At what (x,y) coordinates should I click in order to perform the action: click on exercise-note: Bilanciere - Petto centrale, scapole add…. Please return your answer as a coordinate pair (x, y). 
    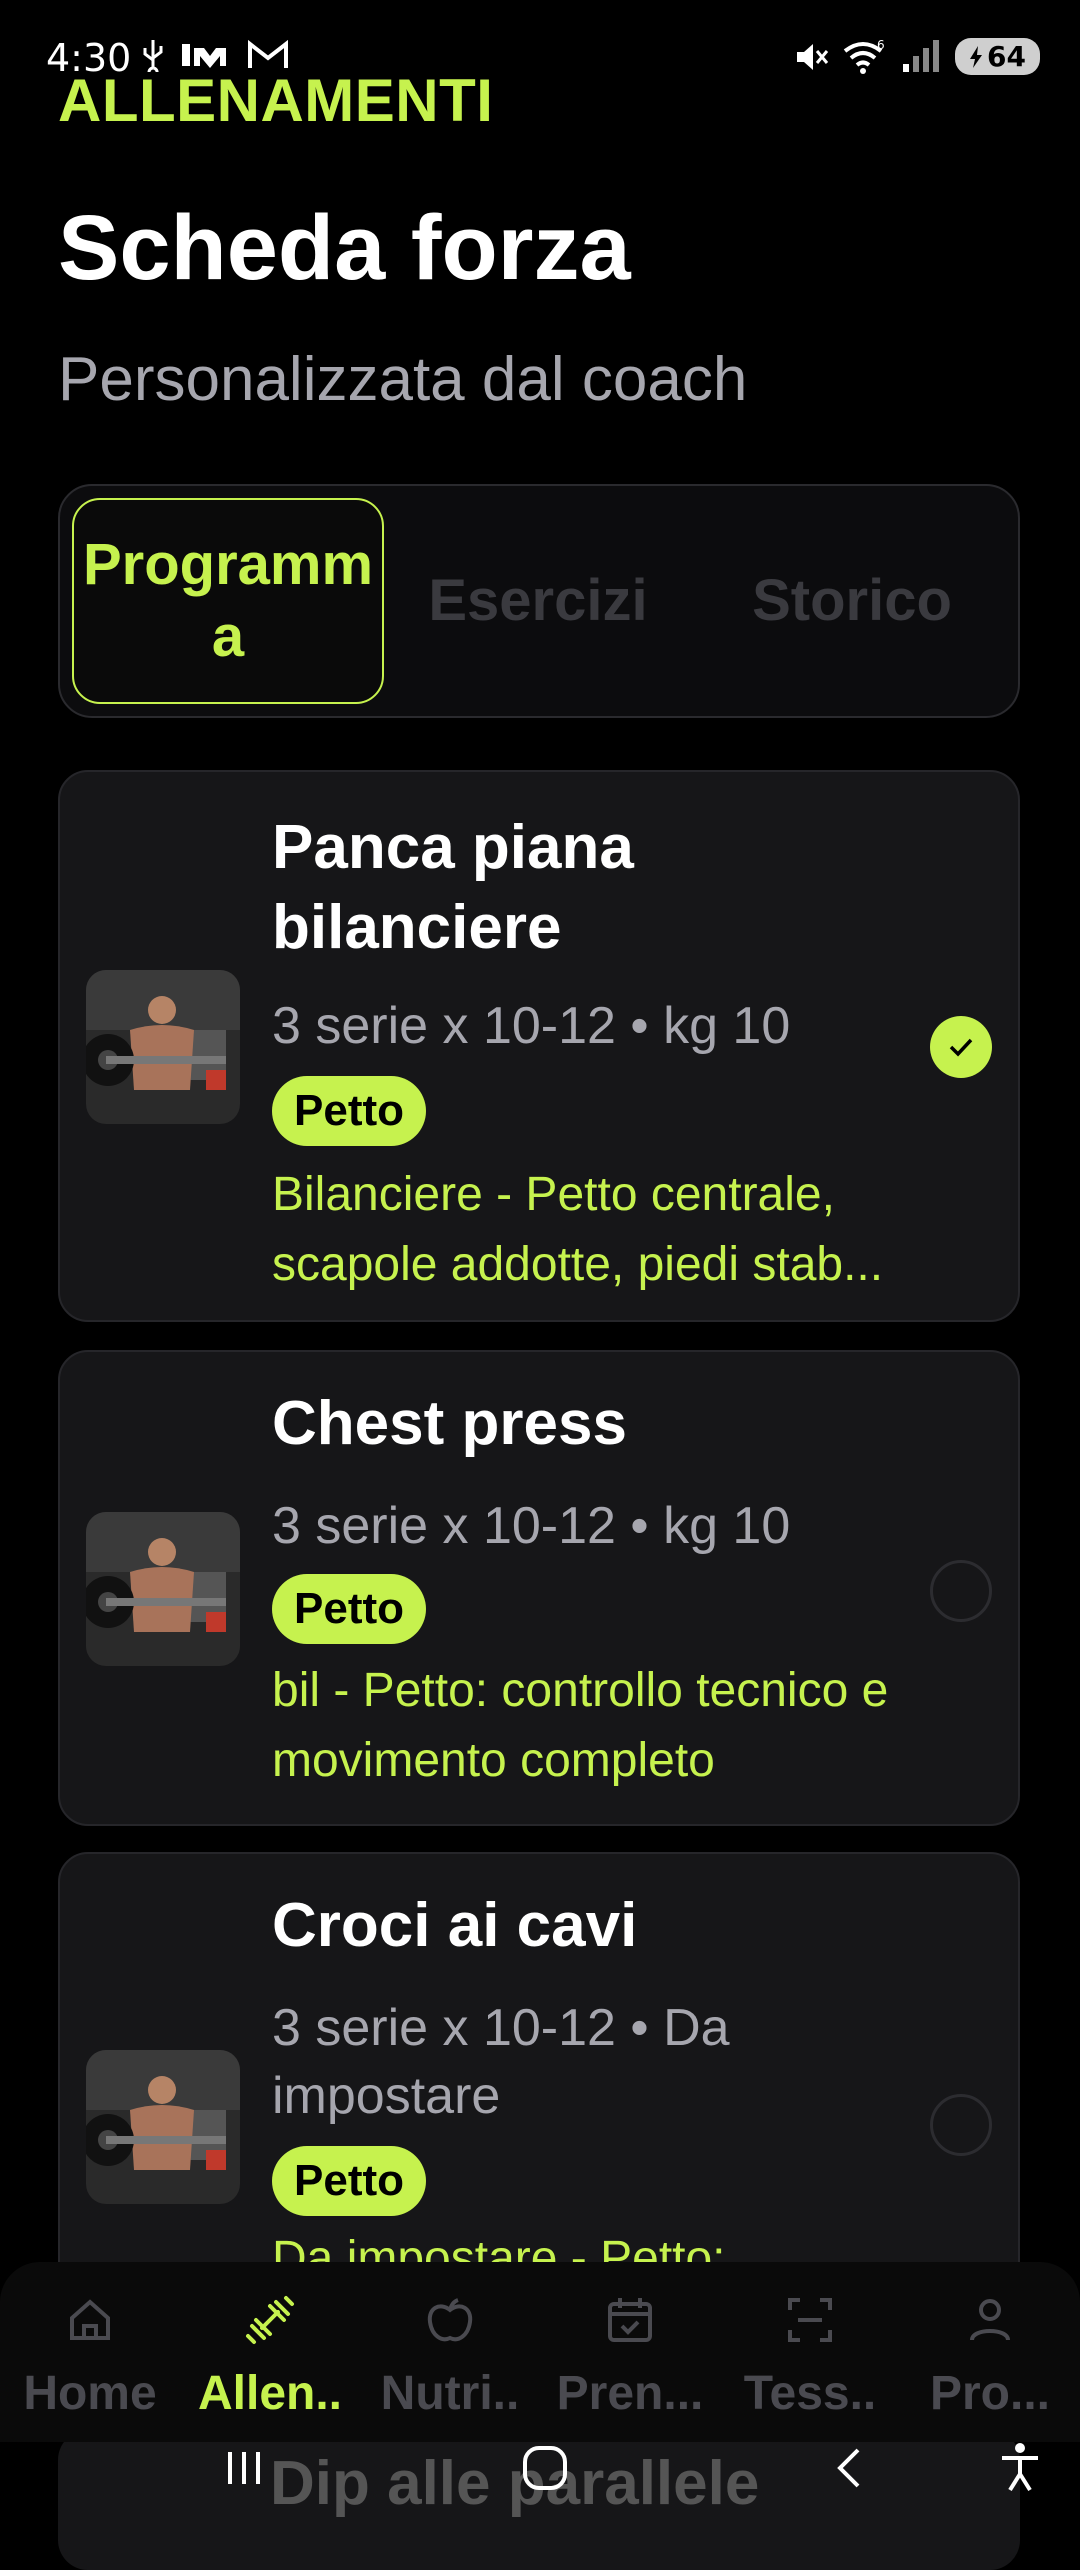
    Looking at the image, I should click on (578, 1229).